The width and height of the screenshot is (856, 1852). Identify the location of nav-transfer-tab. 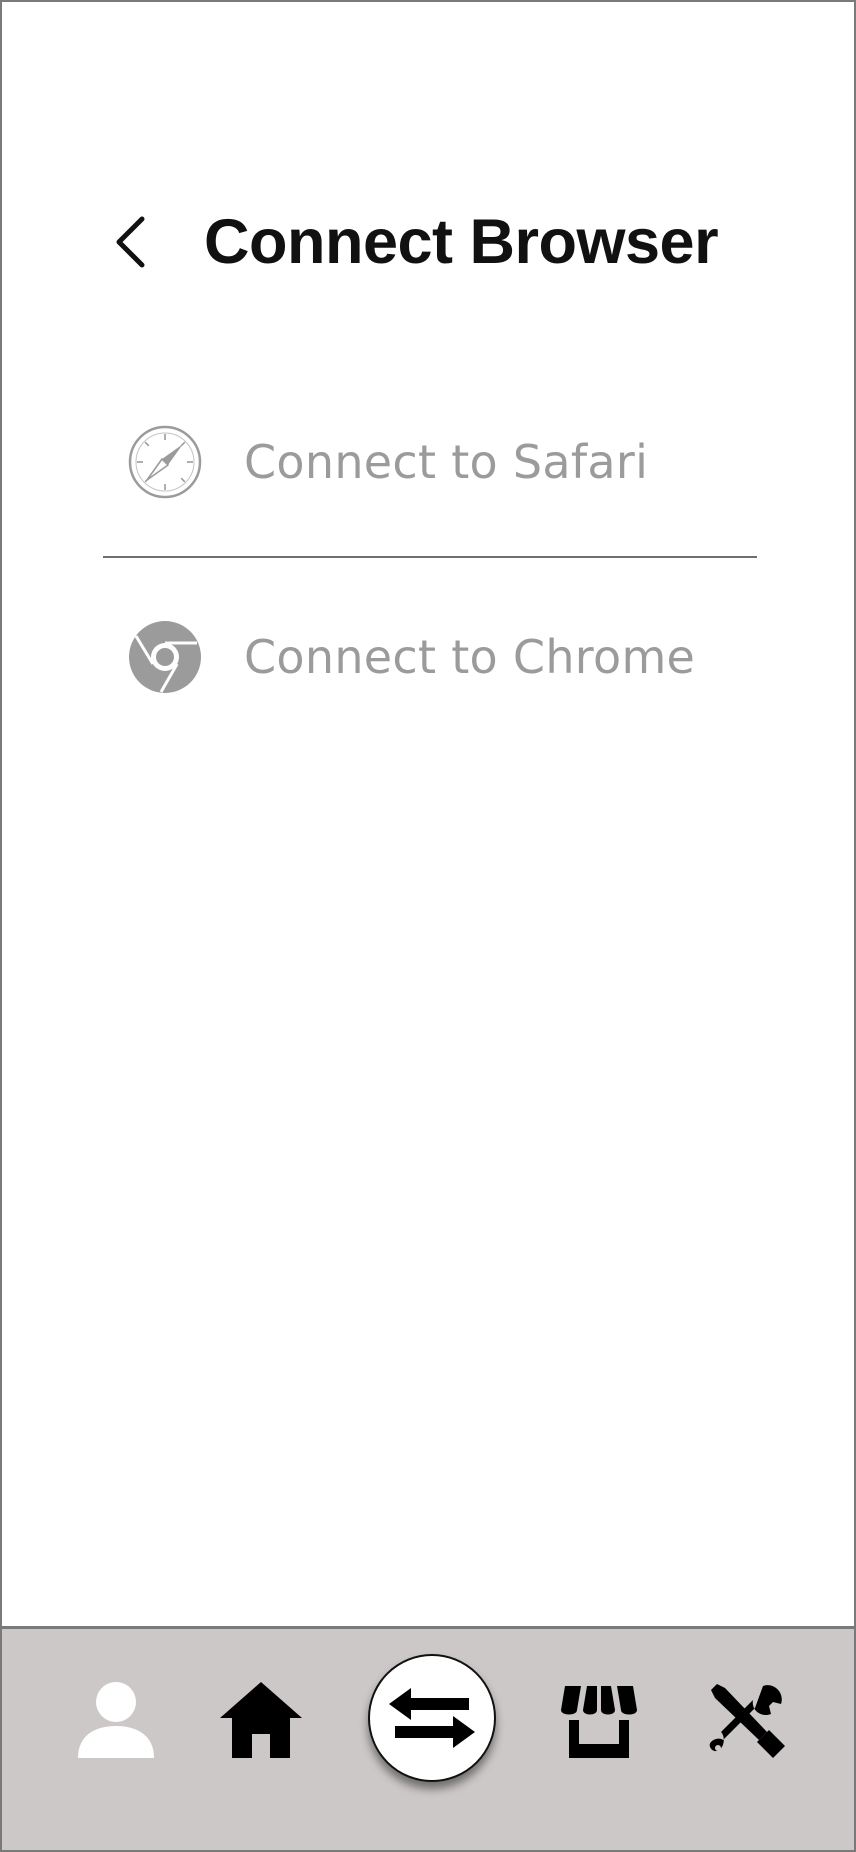
(432, 1718).